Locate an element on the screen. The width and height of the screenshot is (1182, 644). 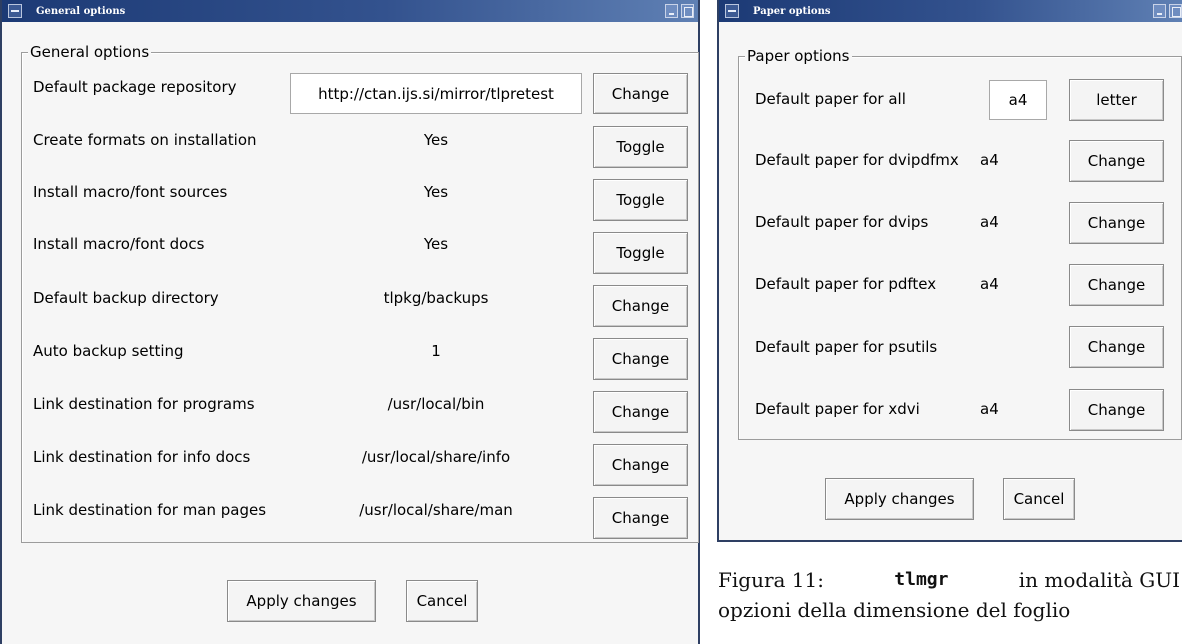
option-label: Install macro/font sources is located at coordinates (130, 192).